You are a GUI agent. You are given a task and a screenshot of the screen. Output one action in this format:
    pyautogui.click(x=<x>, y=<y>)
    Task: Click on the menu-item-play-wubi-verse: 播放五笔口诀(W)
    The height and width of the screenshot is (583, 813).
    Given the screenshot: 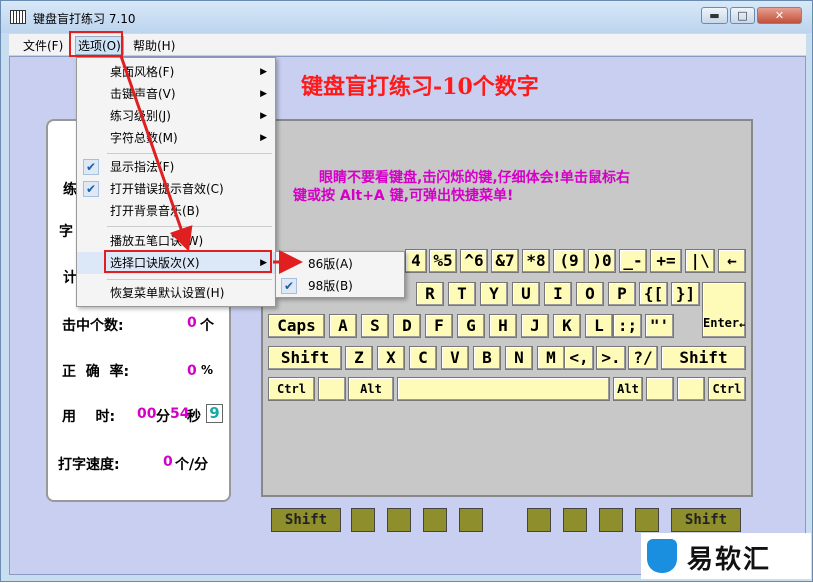 What is the action you would take?
    pyautogui.click(x=176, y=241)
    